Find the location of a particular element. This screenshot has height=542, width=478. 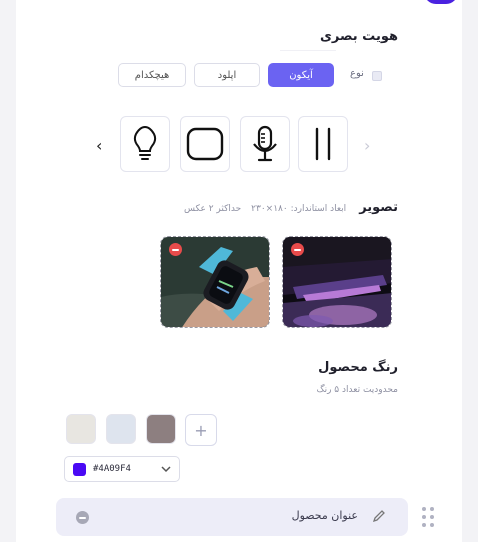

uploaded-image-watch is located at coordinates (215, 282).